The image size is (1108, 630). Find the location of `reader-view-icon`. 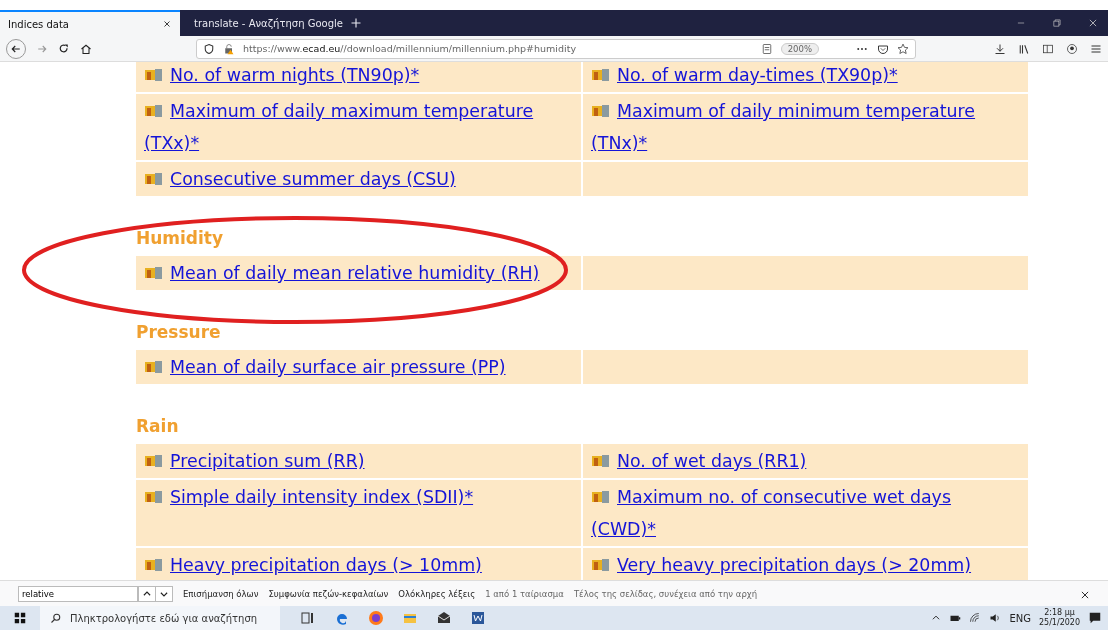

reader-view-icon is located at coordinates (766, 48).